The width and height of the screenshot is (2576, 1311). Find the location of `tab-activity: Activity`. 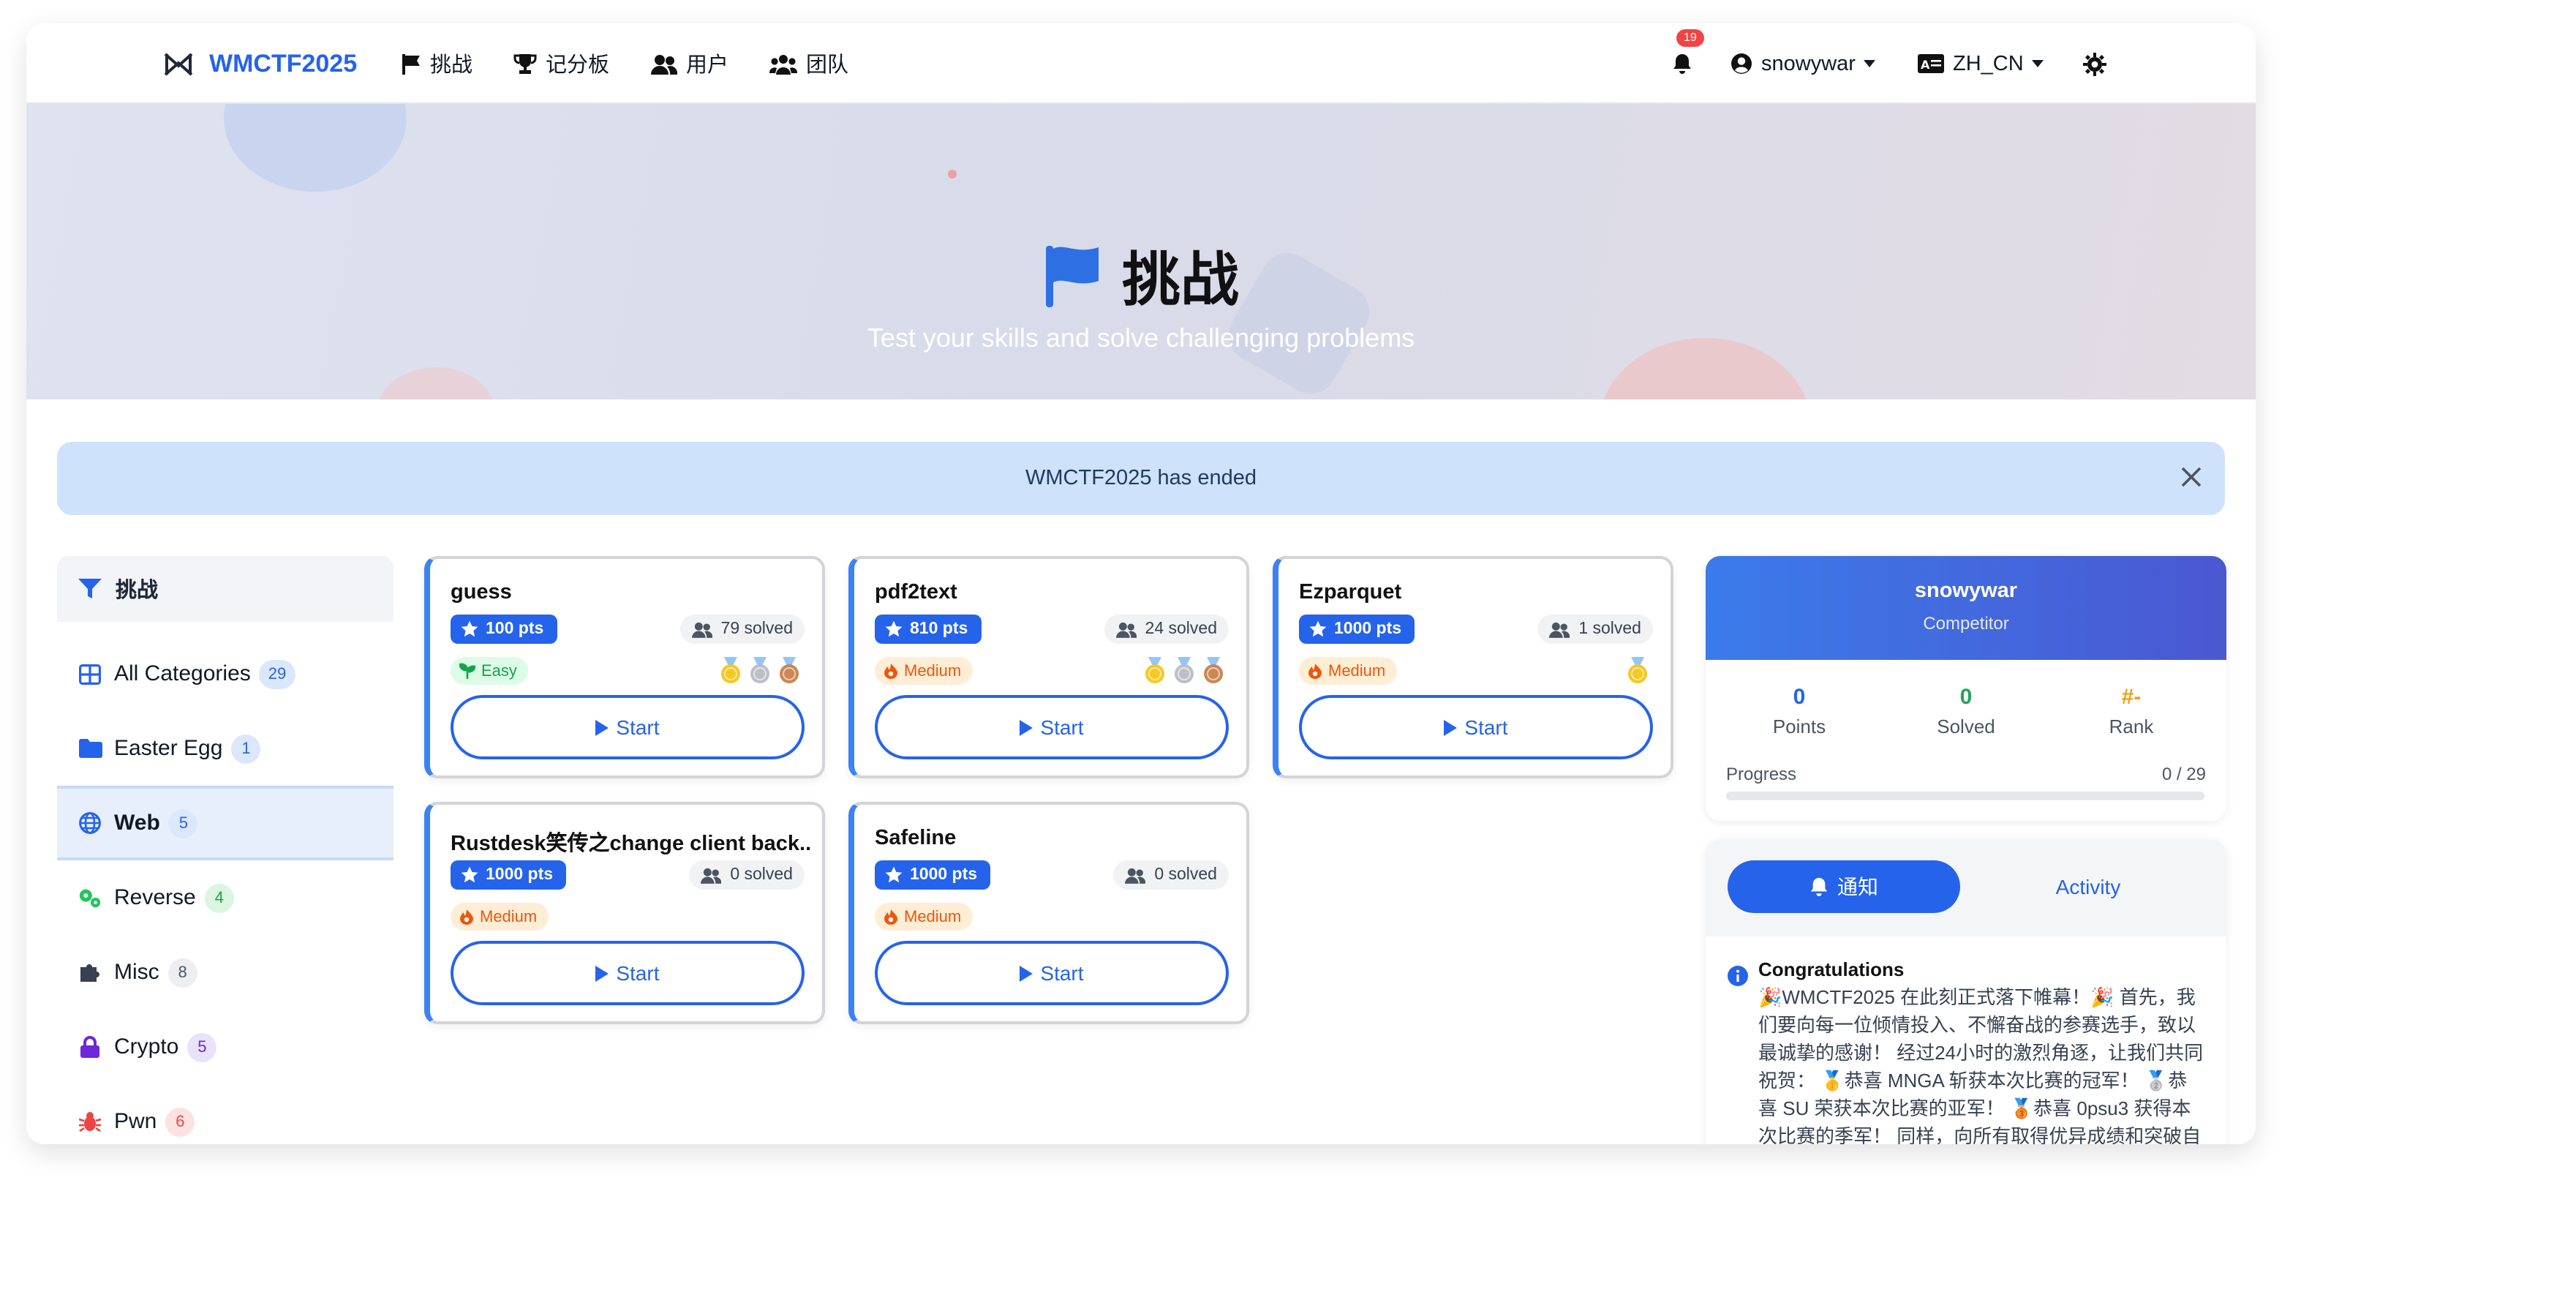

tab-activity: Activity is located at coordinates (2088, 886).